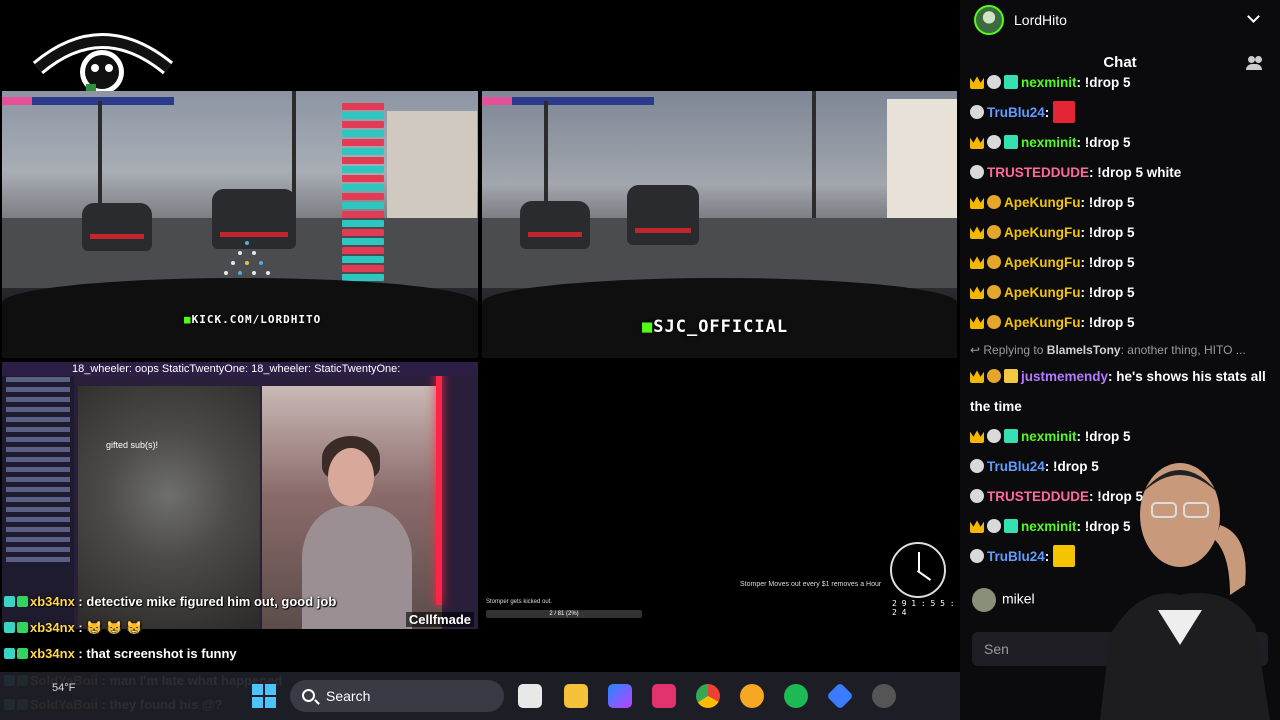 The height and width of the screenshot is (720, 1280). Describe the element at coordinates (708, 696) in the screenshot. I see `chrome-icon` at that location.